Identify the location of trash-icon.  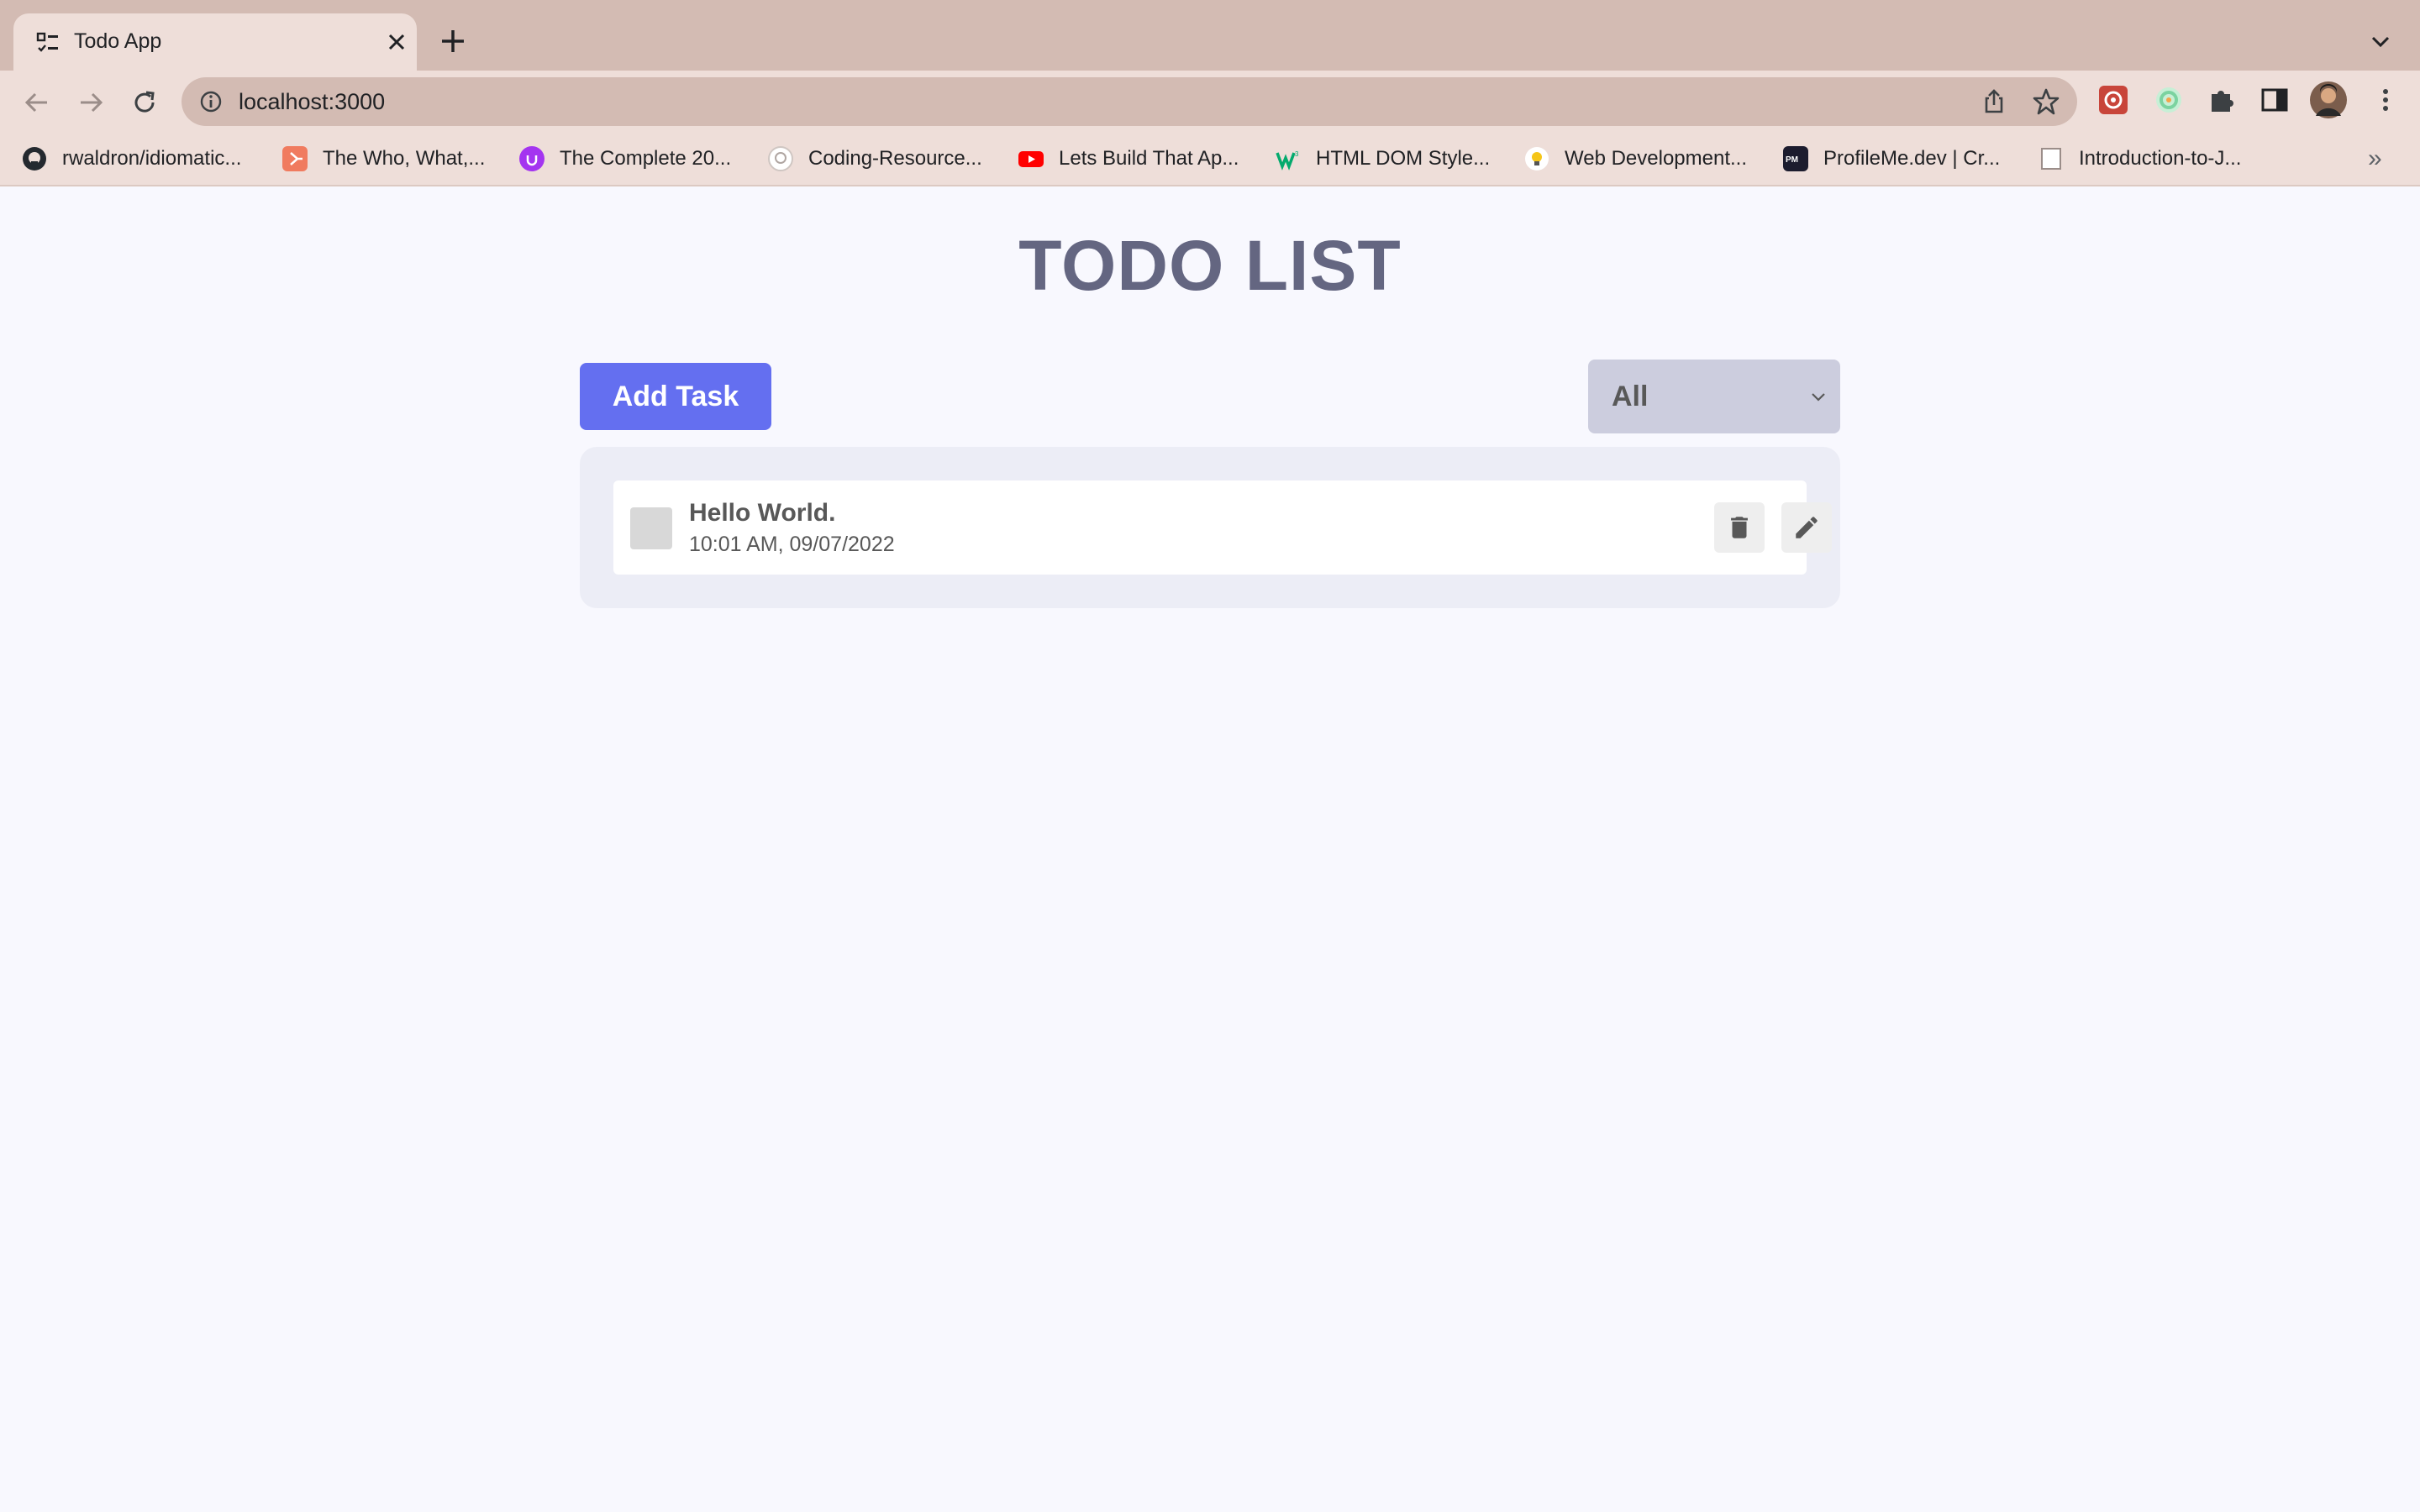
(1740, 527).